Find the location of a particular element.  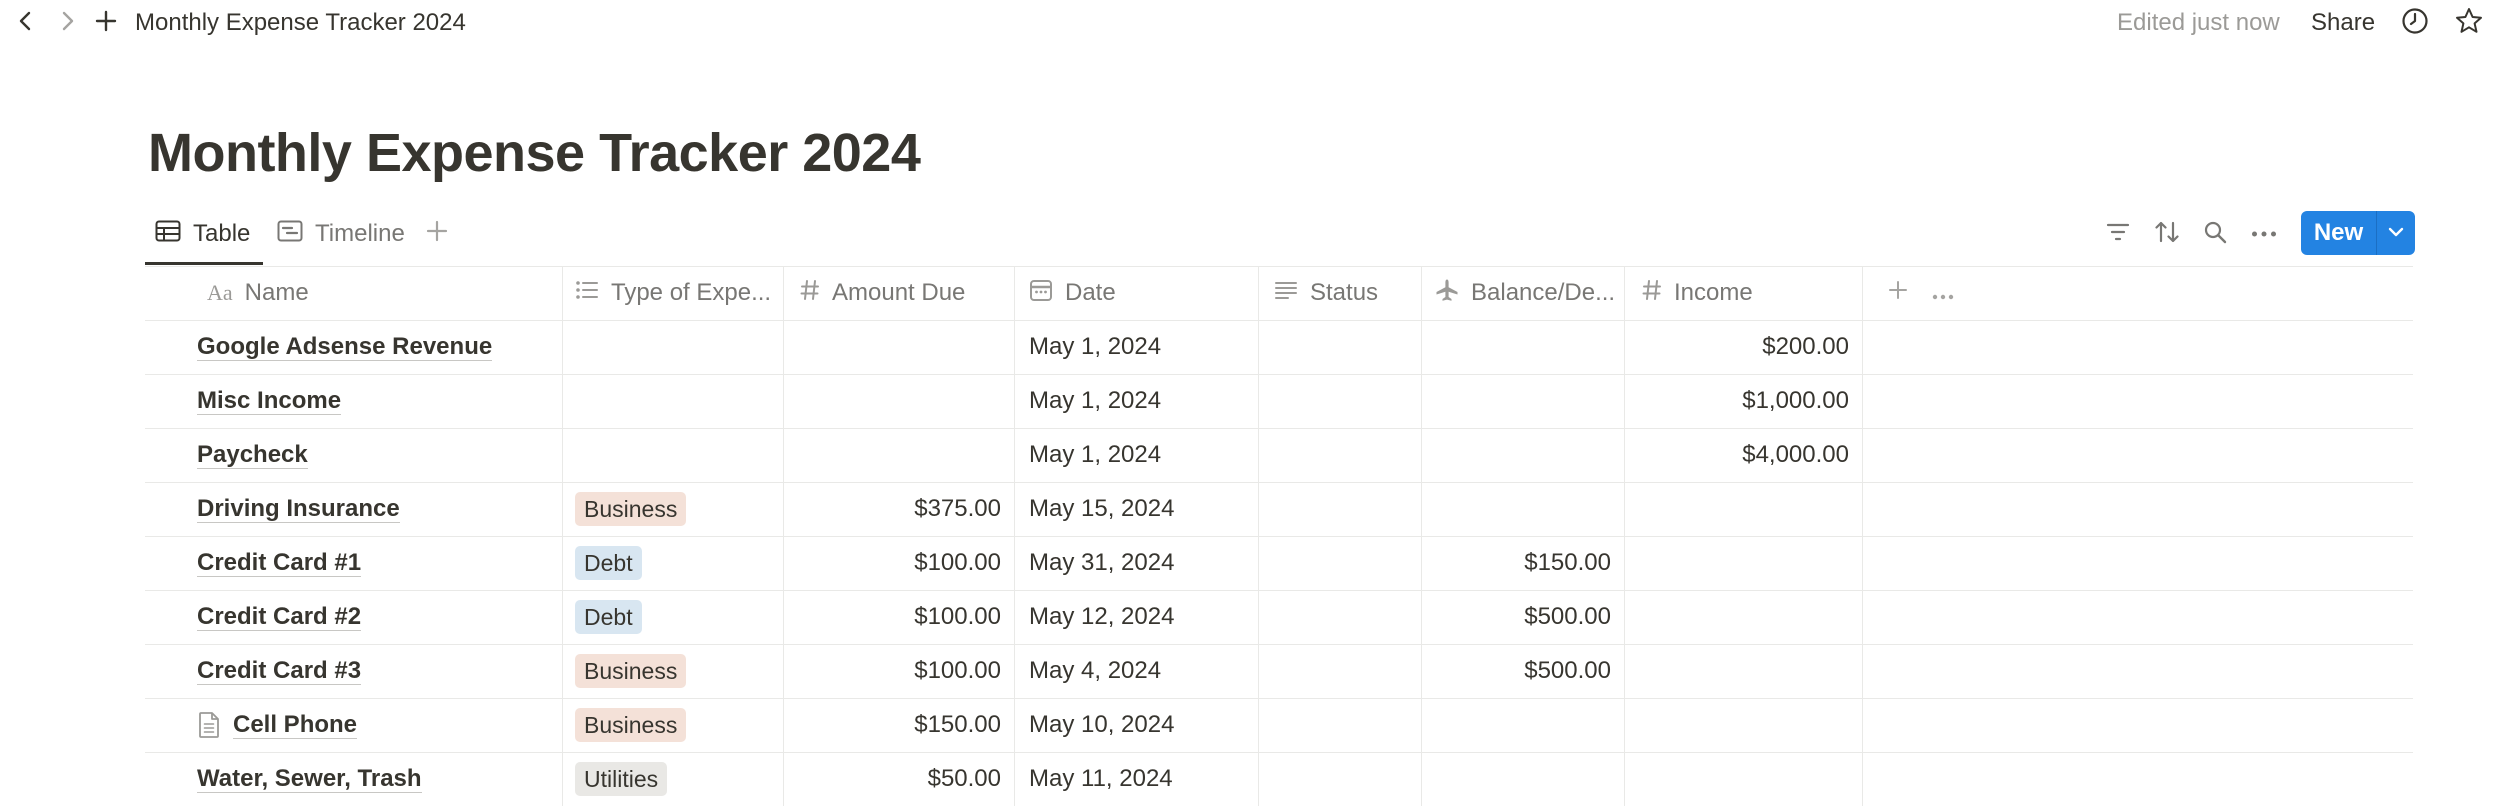

add-view-button is located at coordinates (437, 233).